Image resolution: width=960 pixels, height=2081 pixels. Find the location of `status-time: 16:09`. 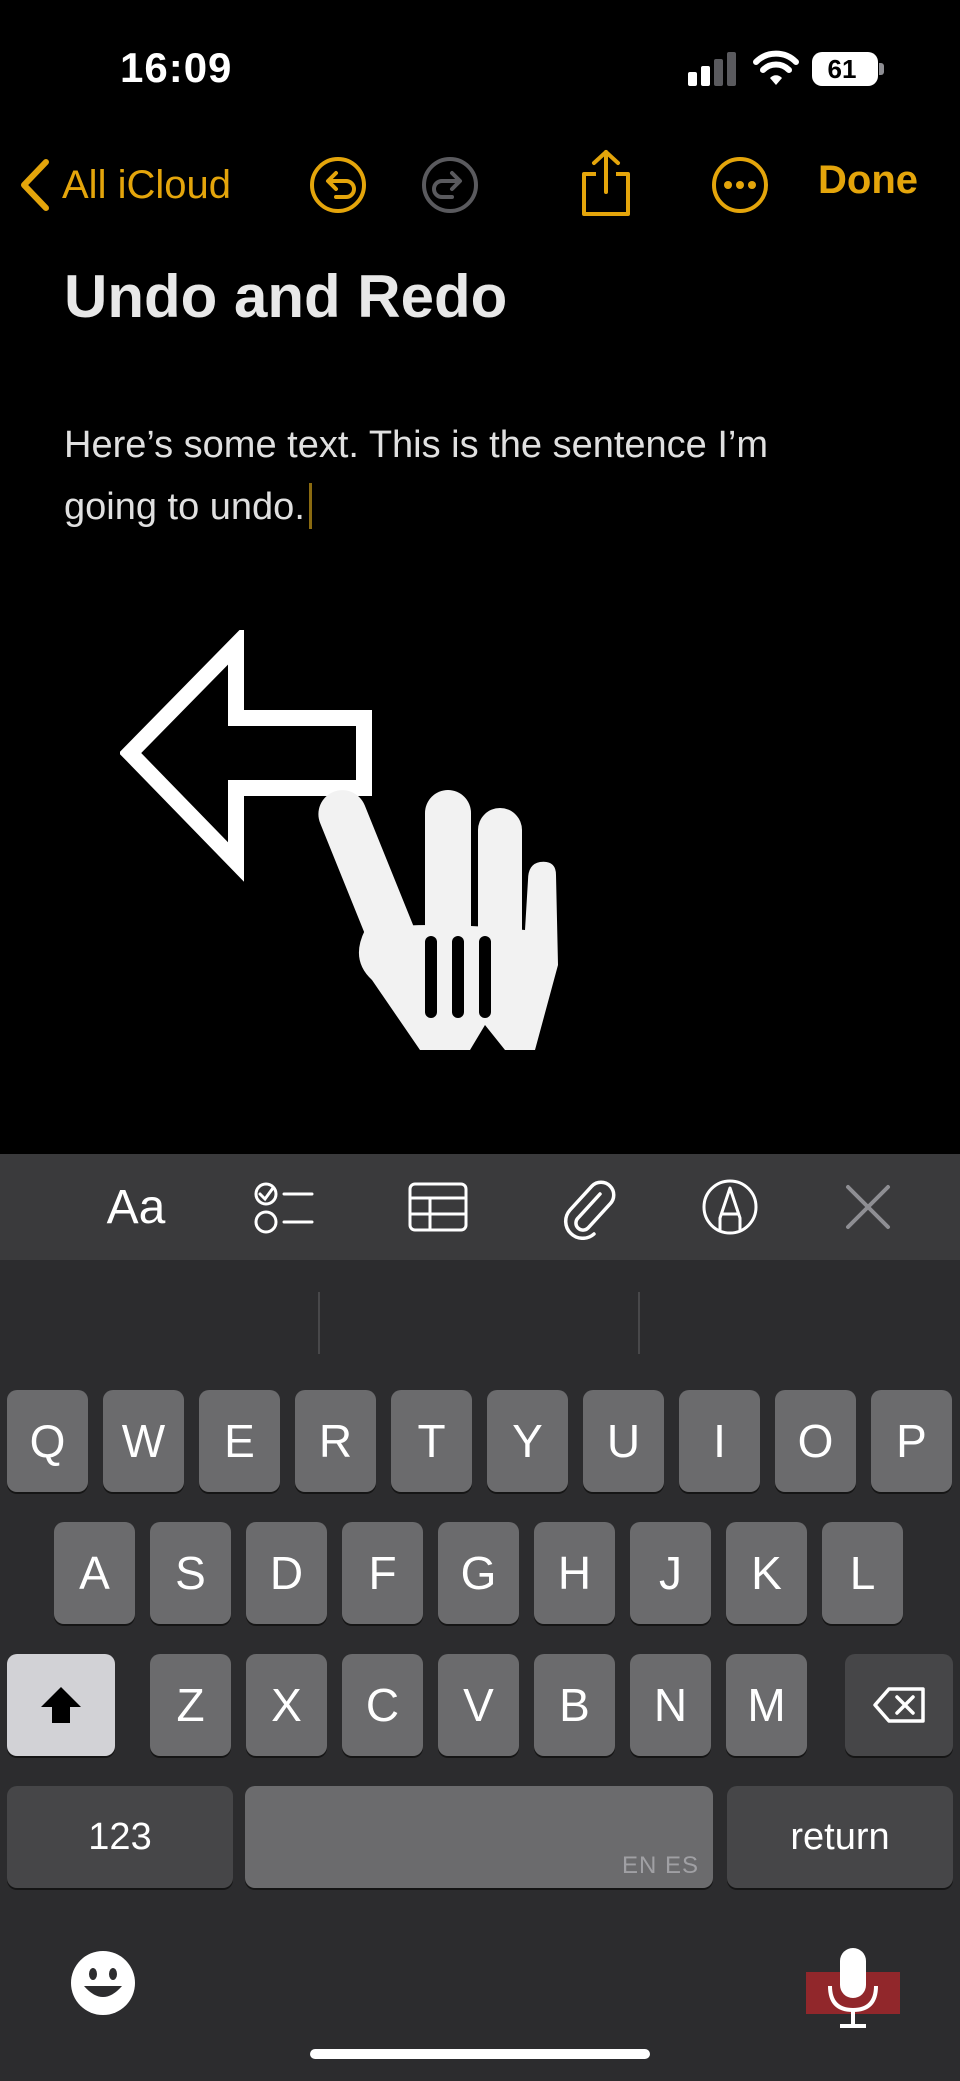

status-time: 16:09 is located at coordinates (176, 67).